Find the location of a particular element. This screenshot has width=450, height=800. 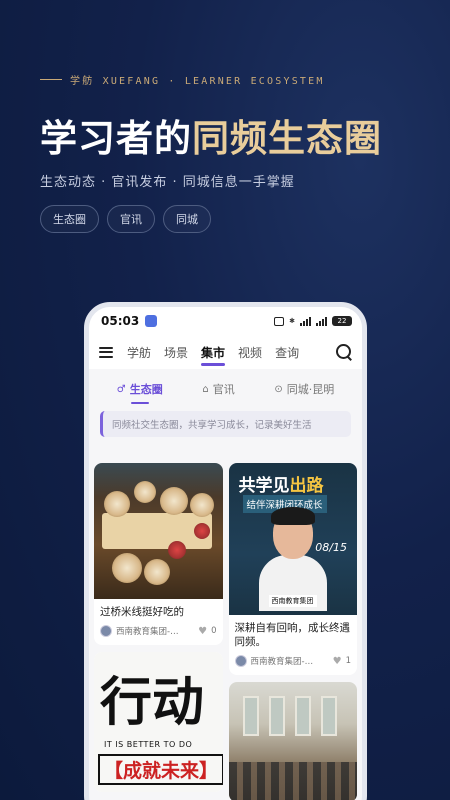

calligraphy-big-text: 行动 is located at coordinates (152, 703).